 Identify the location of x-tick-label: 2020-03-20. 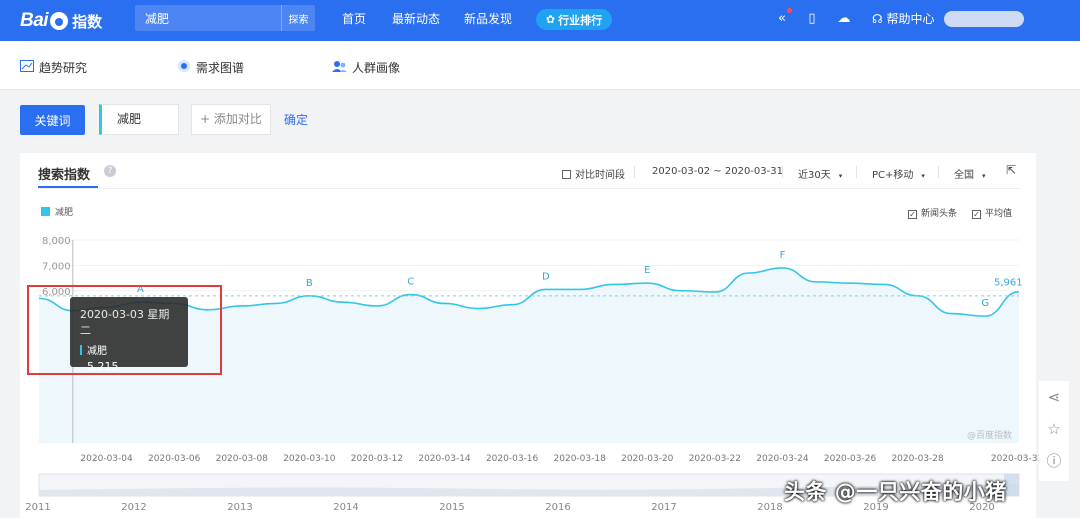
(647, 459).